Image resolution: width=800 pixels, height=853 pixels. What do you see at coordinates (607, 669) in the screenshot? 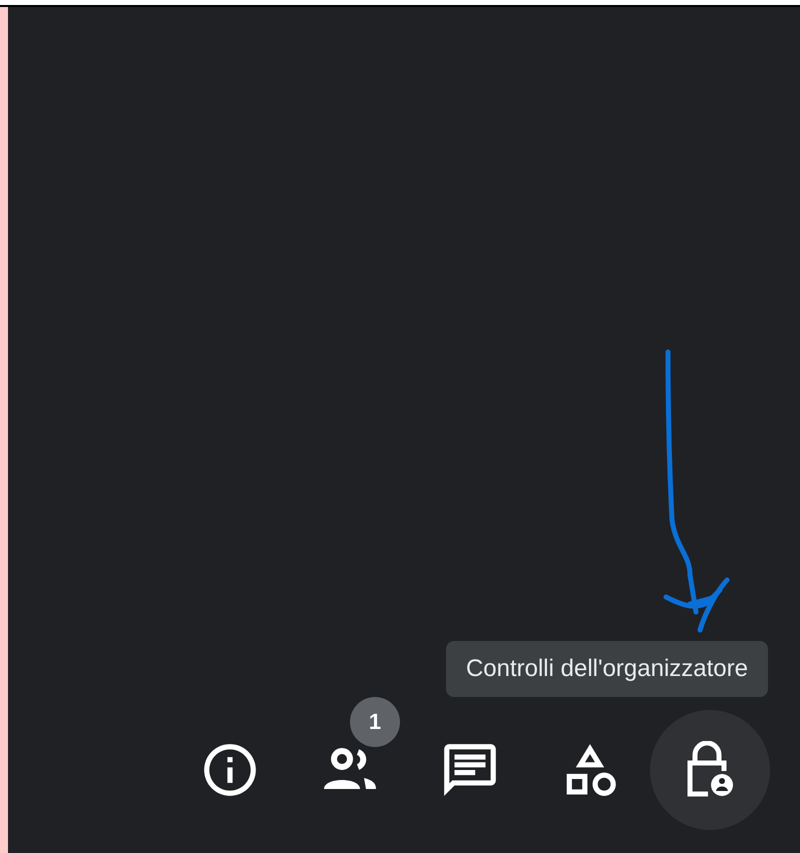
I see `tooltip: Controlli dell'organizzatore` at bounding box center [607, 669].